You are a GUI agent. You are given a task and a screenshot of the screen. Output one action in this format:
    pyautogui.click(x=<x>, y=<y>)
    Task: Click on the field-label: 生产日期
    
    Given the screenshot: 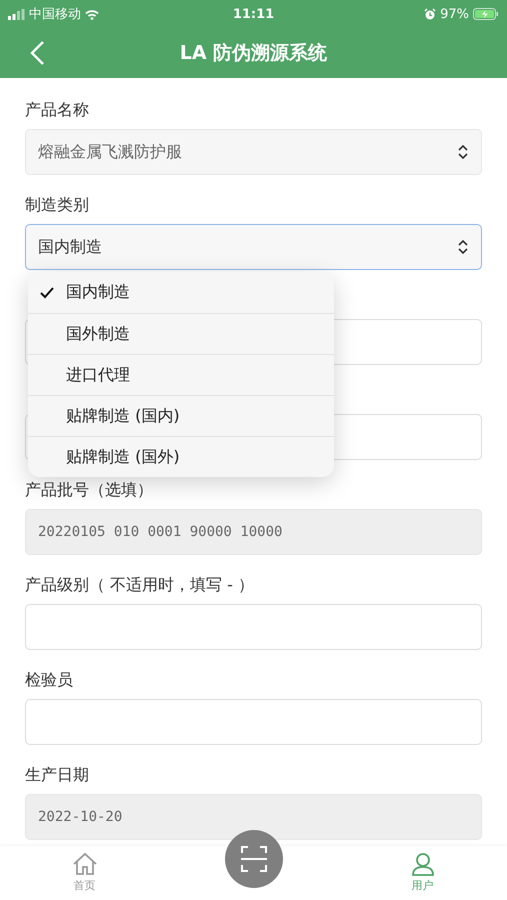 What is the action you would take?
    pyautogui.click(x=57, y=775)
    